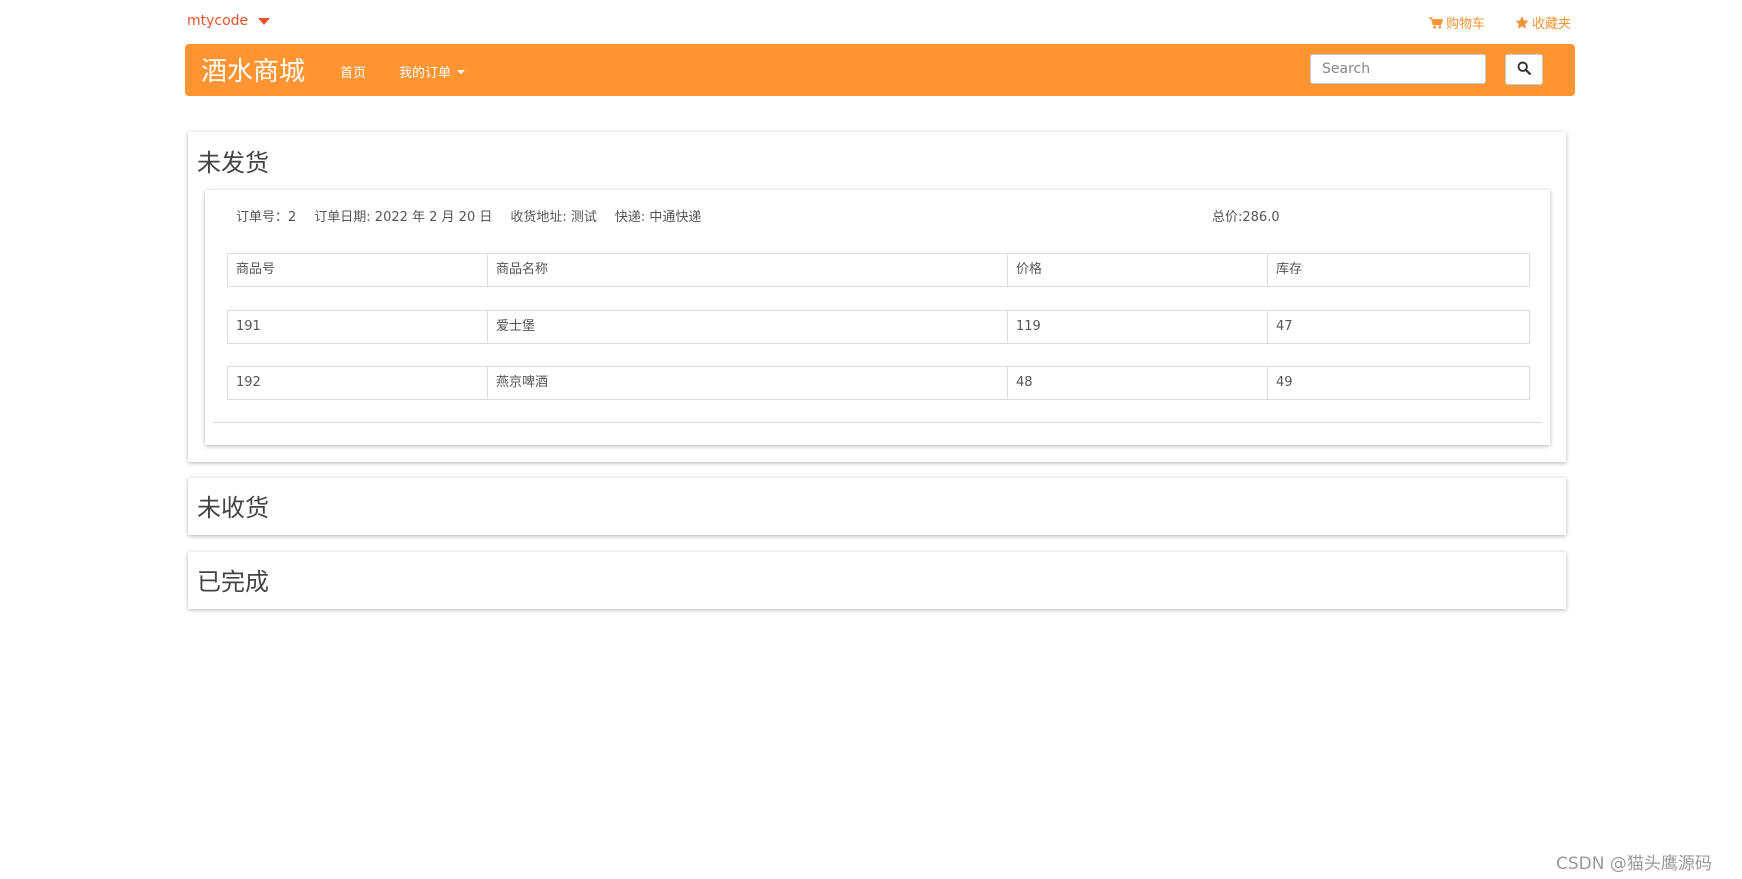 The image size is (1742, 879). What do you see at coordinates (880, 70) in the screenshot?
I see `main-navbar: 酒水商城 首页 我的订单` at bounding box center [880, 70].